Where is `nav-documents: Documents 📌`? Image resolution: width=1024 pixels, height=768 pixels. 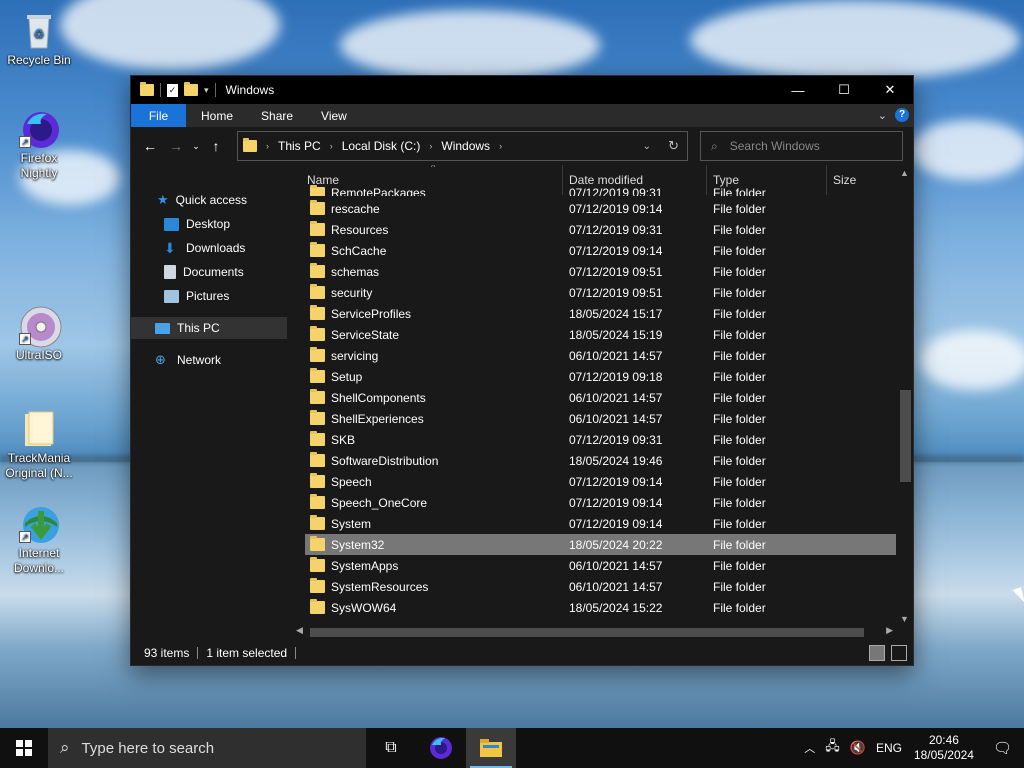 nav-documents: Documents 📌 is located at coordinates (239, 272).